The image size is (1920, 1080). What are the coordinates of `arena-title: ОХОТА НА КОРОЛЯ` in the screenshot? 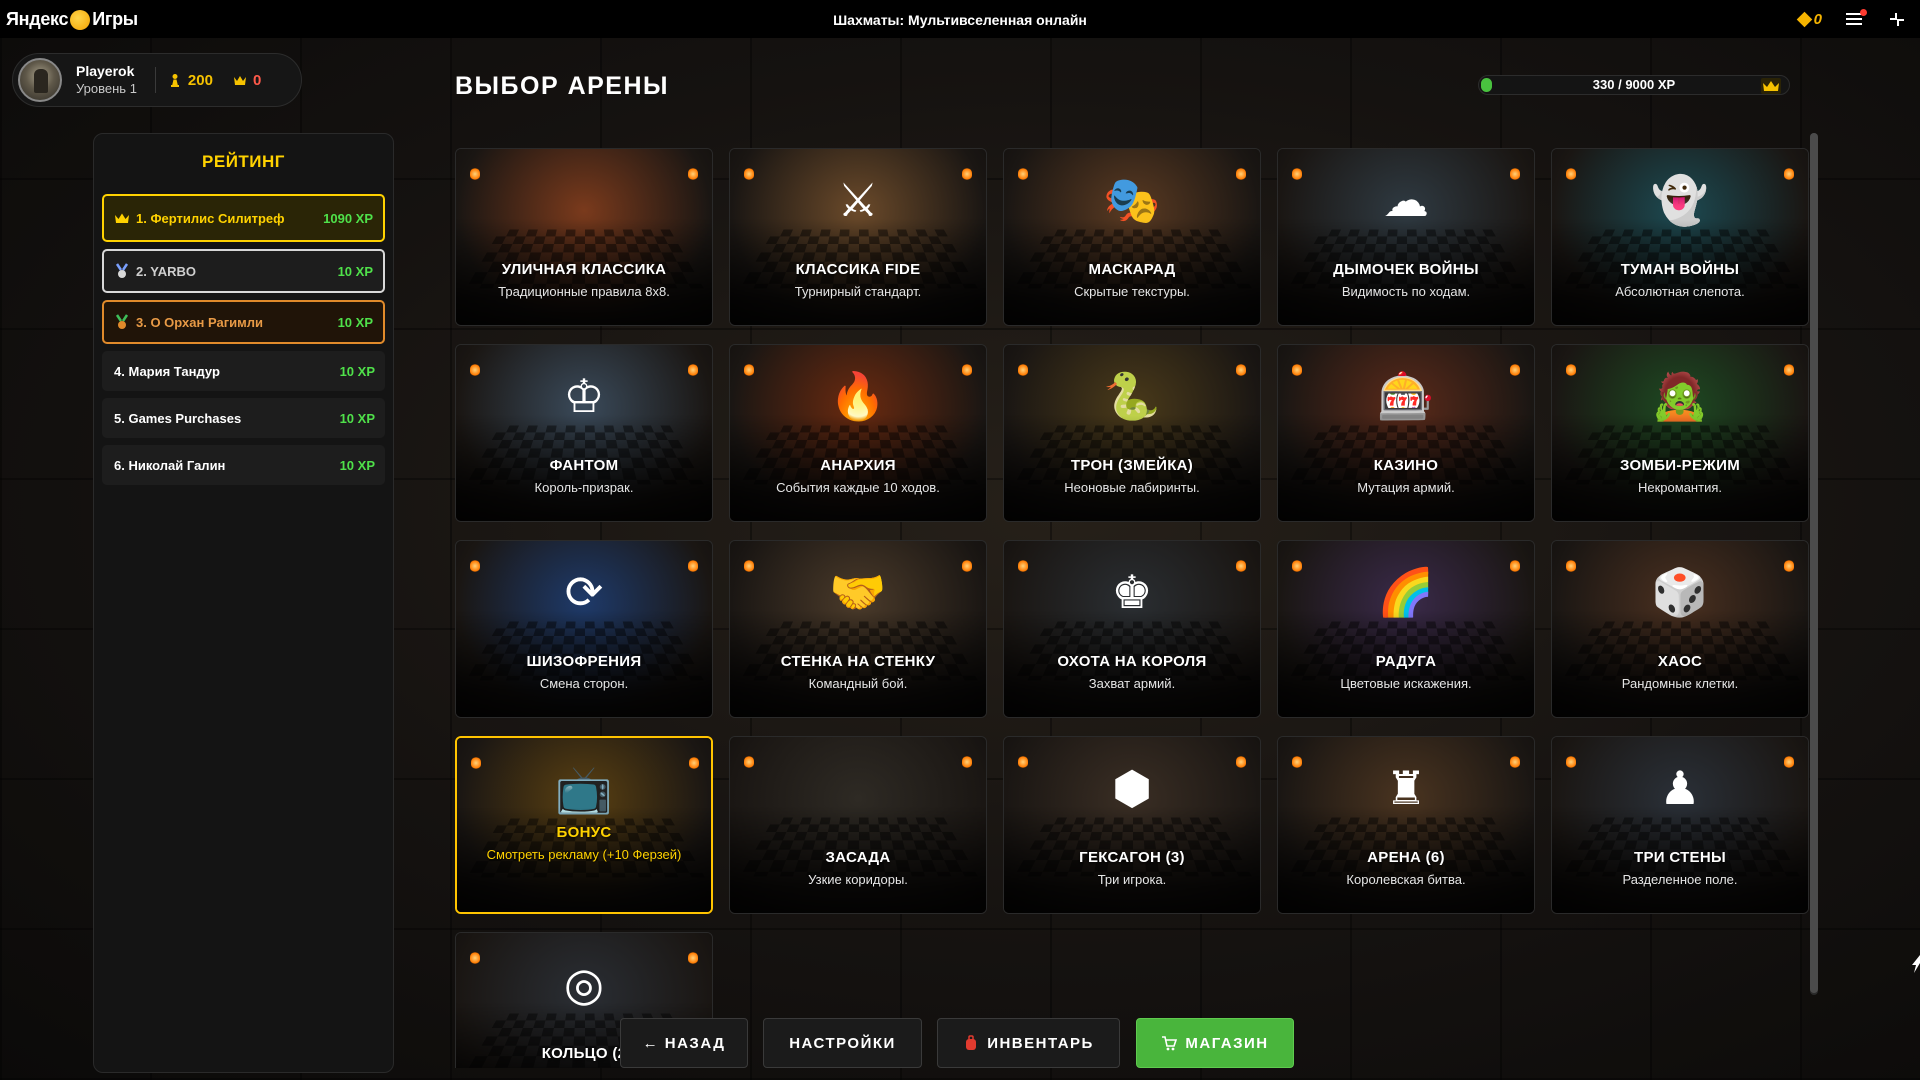 It's located at (1132, 661).